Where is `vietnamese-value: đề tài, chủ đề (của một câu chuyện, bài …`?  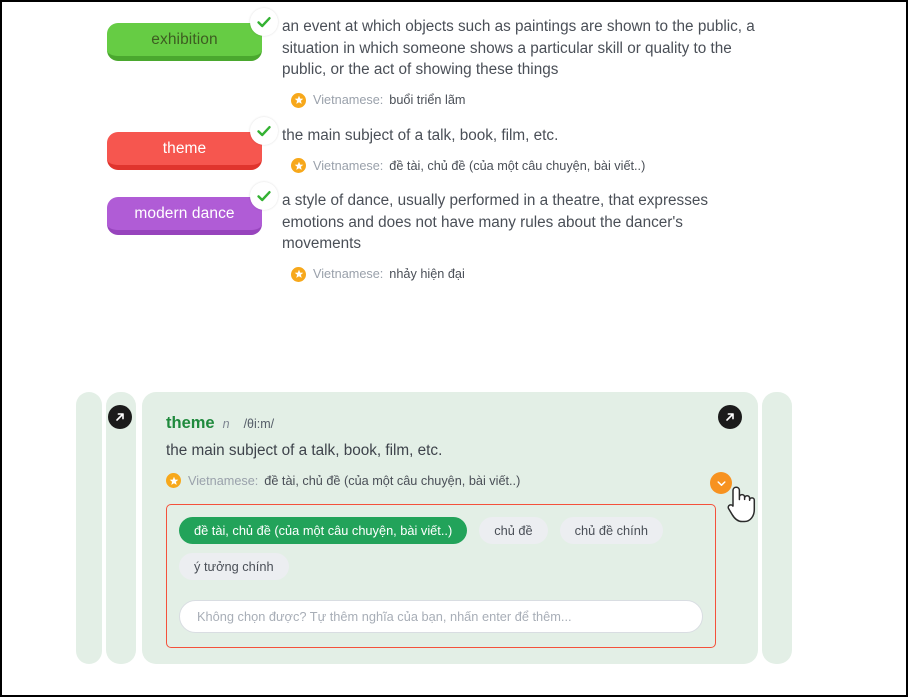 vietnamese-value: đề tài, chủ đề (của một câu chuyện, bài … is located at coordinates (517, 165).